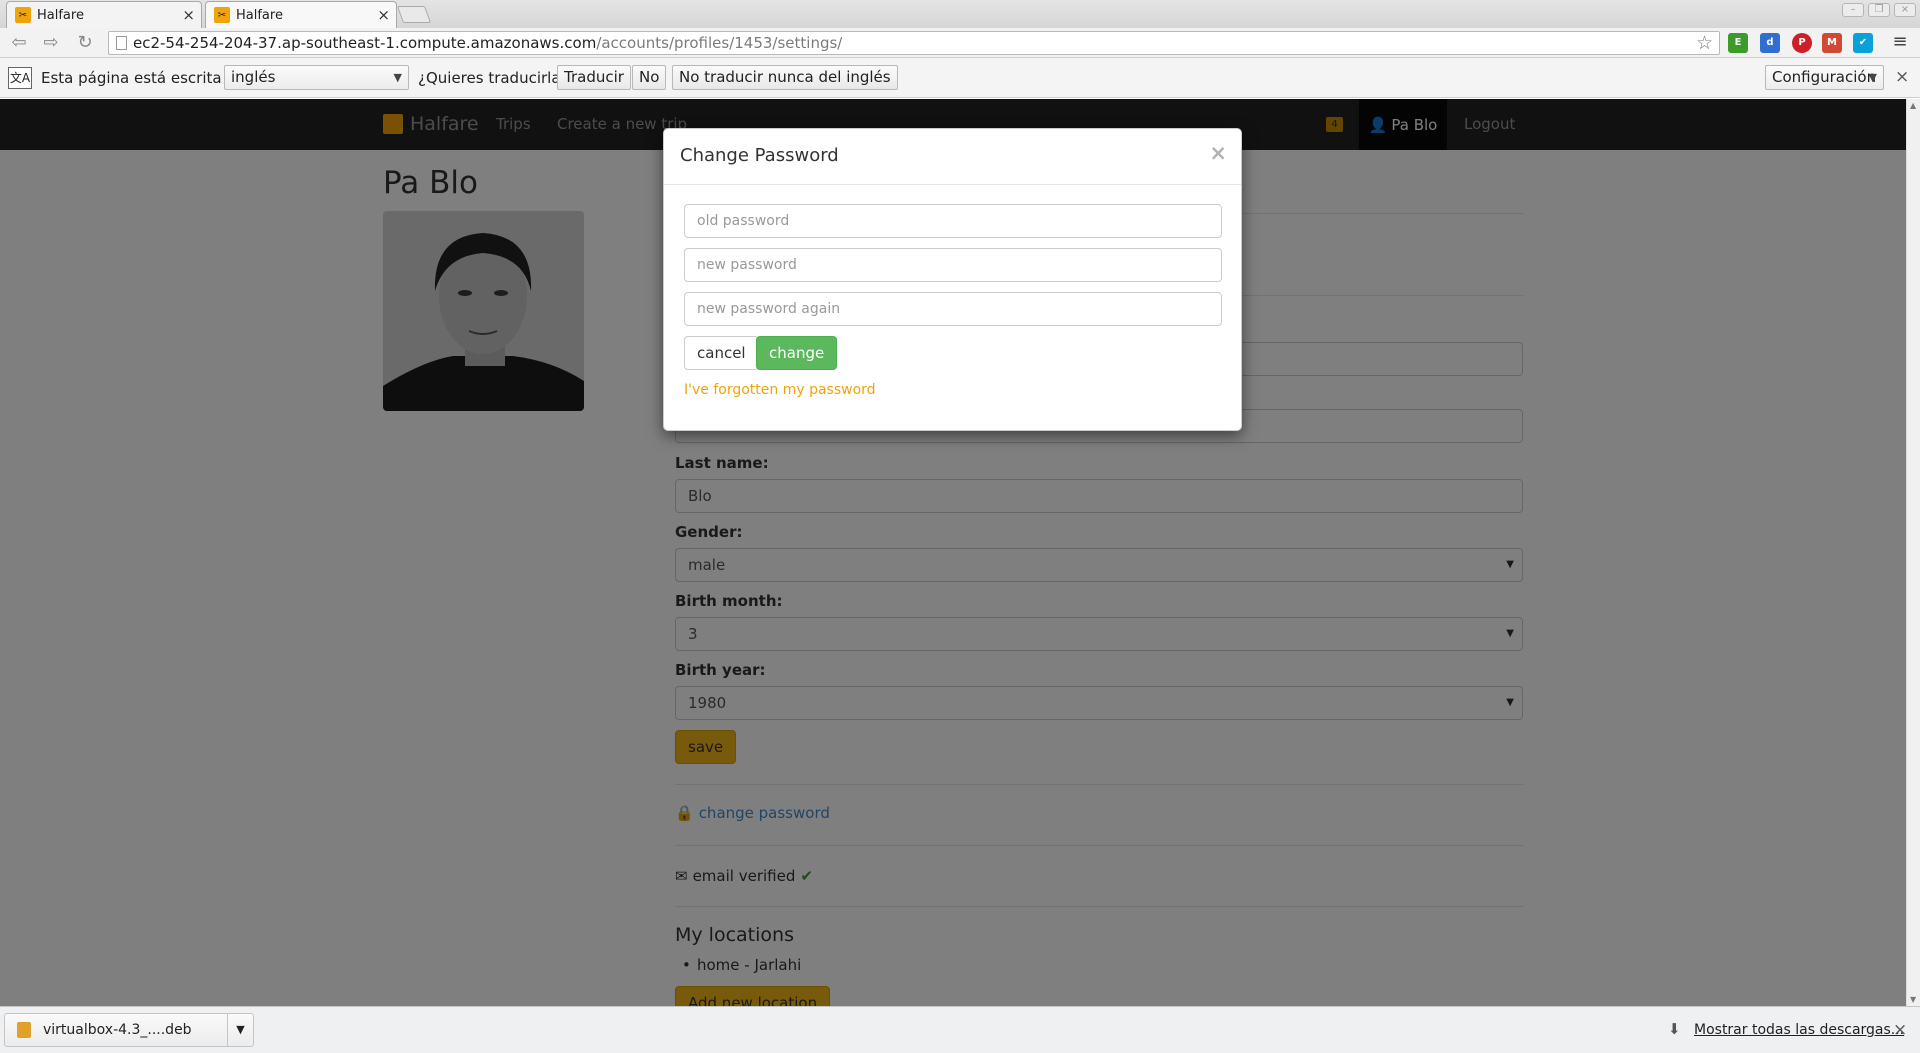  What do you see at coordinates (952, 157) in the screenshot?
I see `modal-header: Change Password ×` at bounding box center [952, 157].